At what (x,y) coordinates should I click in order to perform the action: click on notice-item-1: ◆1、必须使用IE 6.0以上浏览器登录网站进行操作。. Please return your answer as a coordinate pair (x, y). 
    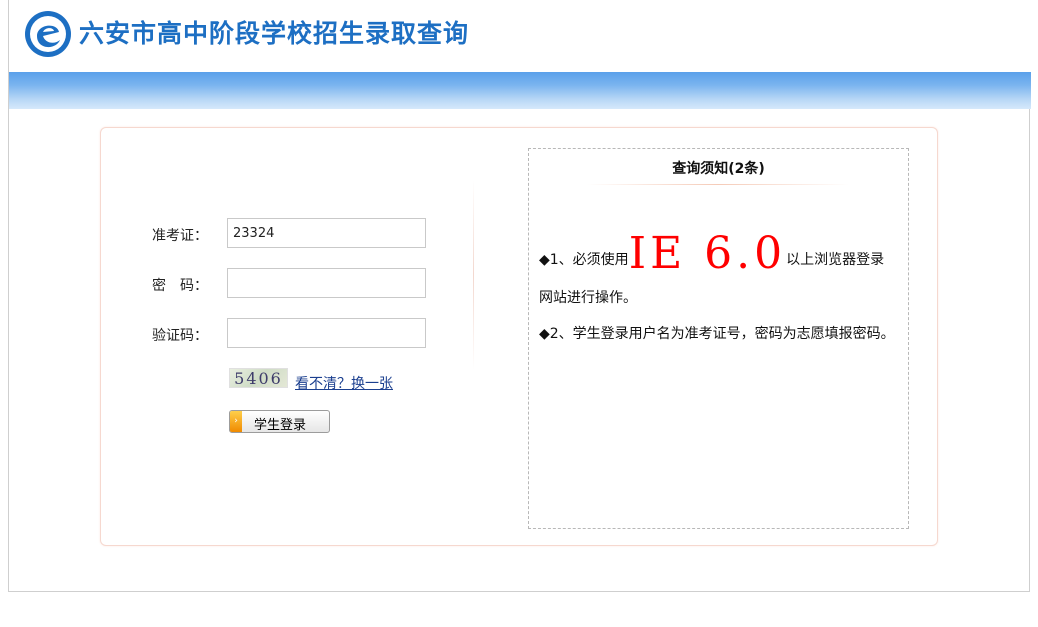
    Looking at the image, I should click on (718, 274).